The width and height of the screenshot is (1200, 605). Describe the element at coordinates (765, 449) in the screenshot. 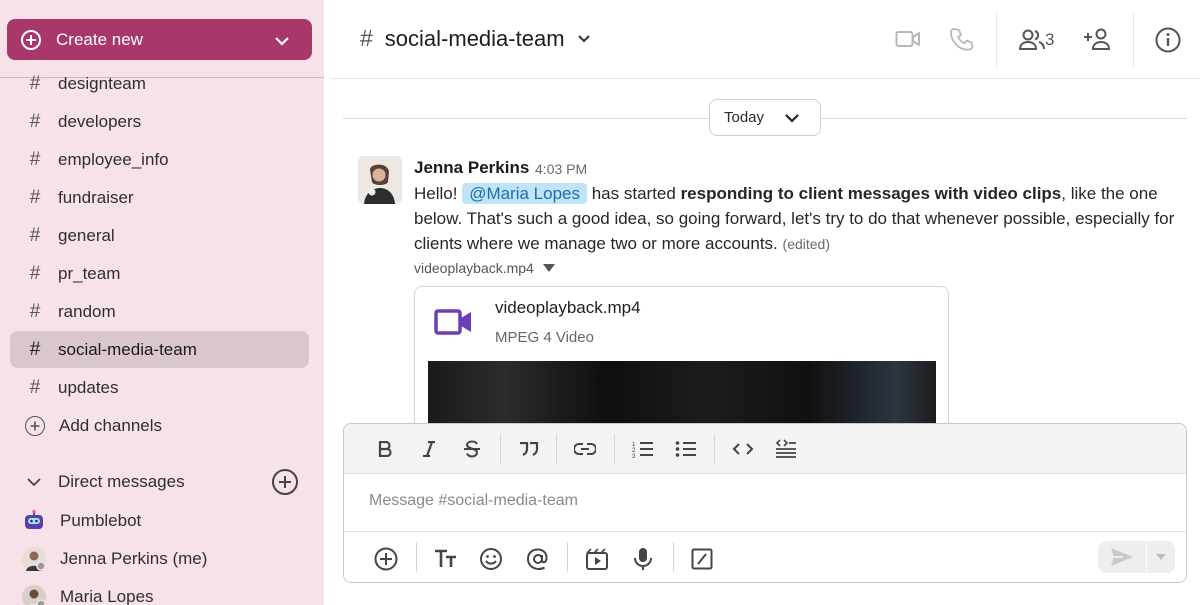

I see `formatting-toolbar: 123` at that location.